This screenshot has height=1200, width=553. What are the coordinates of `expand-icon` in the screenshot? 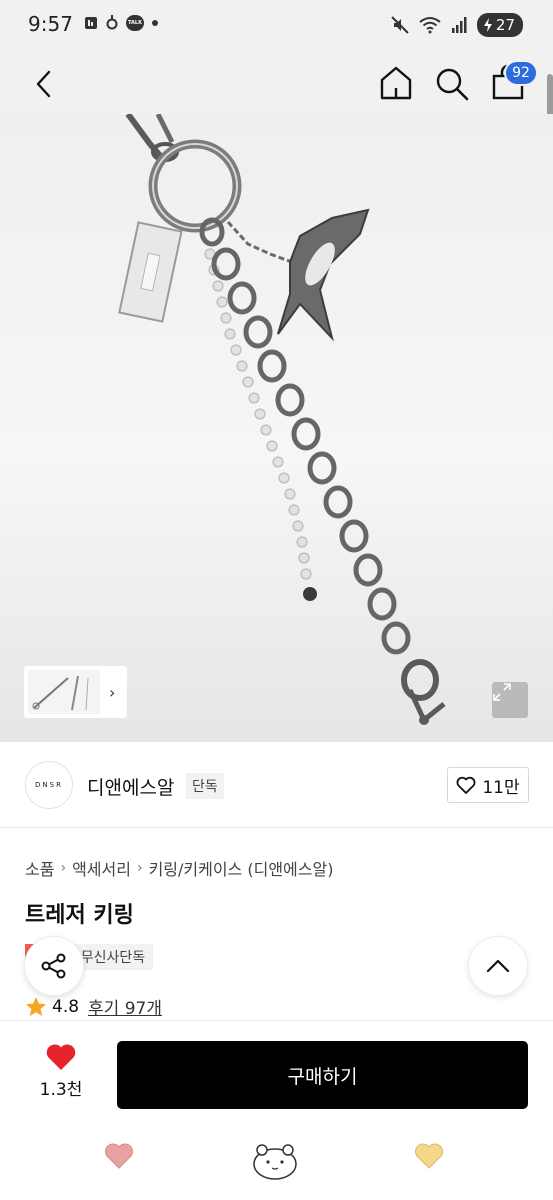 It's located at (502, 692).